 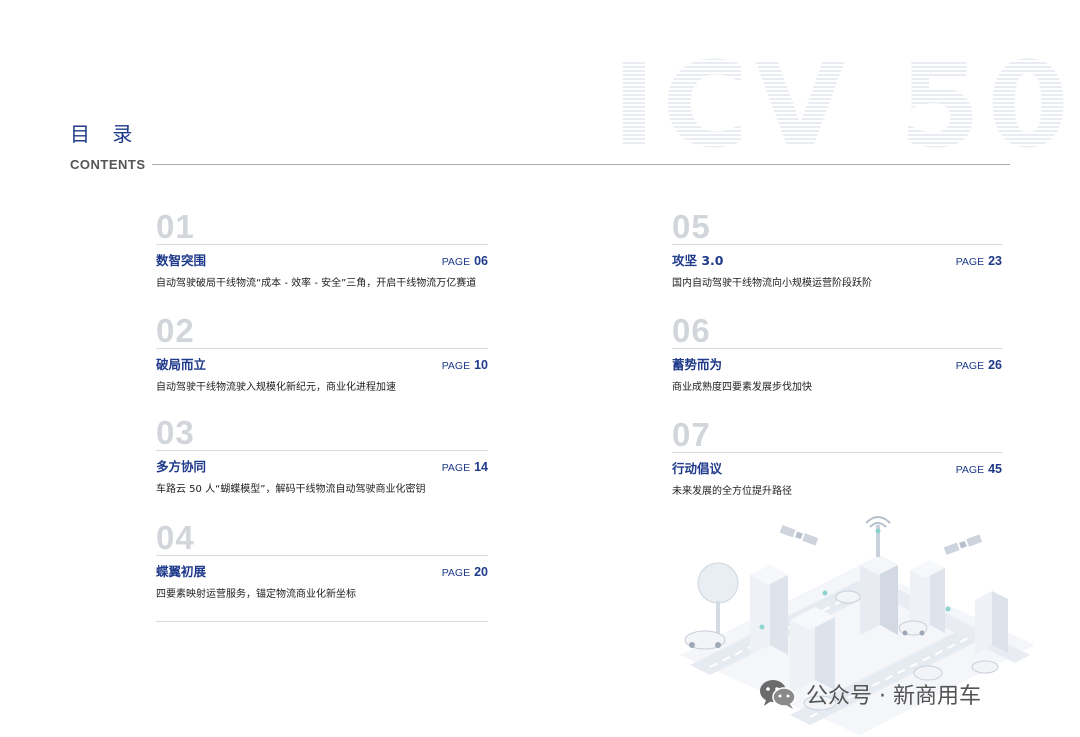 What do you see at coordinates (691, 226) in the screenshot?
I see `section-number: 05` at bounding box center [691, 226].